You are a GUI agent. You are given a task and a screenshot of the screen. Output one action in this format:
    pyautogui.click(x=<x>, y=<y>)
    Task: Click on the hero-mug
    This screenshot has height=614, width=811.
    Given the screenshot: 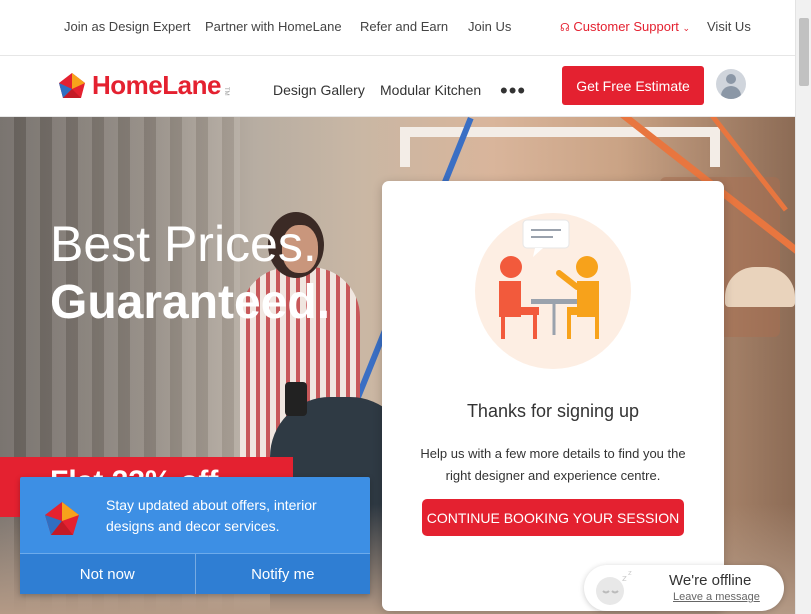 What is the action you would take?
    pyautogui.click(x=296, y=399)
    